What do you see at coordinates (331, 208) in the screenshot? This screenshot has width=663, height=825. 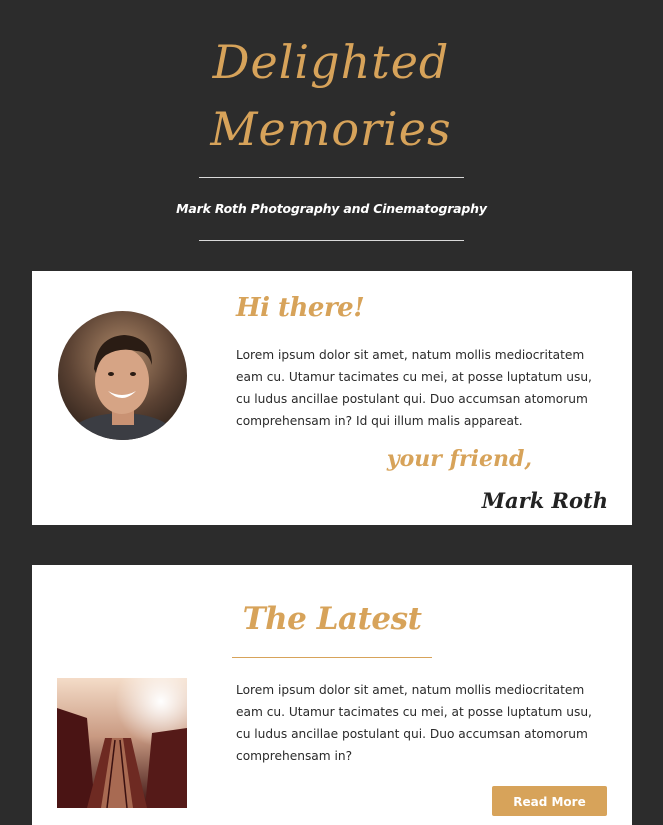 I see `tagline: Mark Roth Photography and Cinematography` at bounding box center [331, 208].